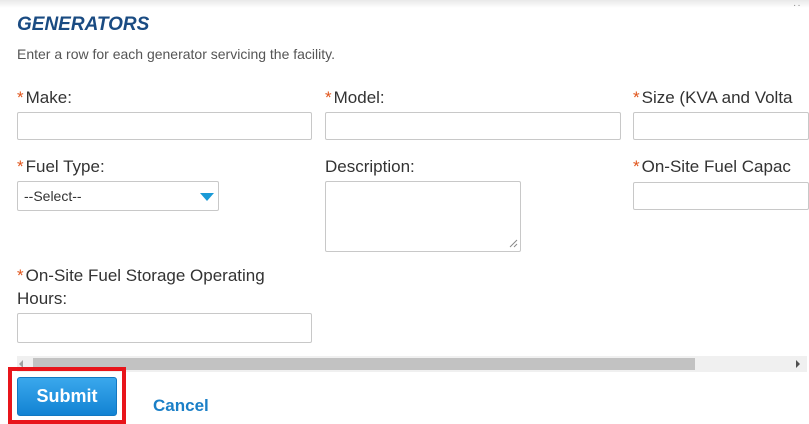 This screenshot has width=809, height=424. What do you see at coordinates (364, 364) in the screenshot?
I see `scrollbar-thumb` at bounding box center [364, 364].